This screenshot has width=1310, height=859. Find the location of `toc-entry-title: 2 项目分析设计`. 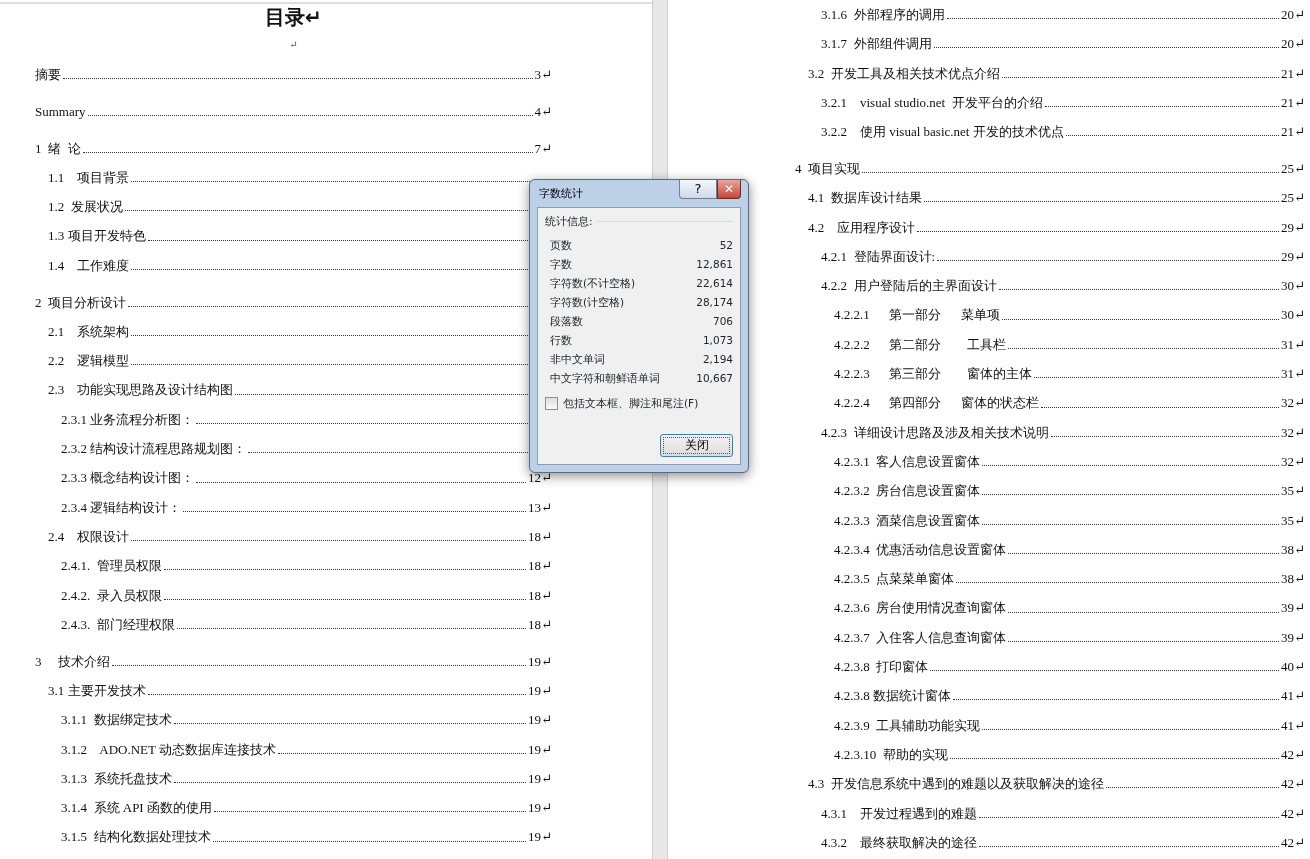

toc-entry-title: 2 项目分析设计 is located at coordinates (80, 302).